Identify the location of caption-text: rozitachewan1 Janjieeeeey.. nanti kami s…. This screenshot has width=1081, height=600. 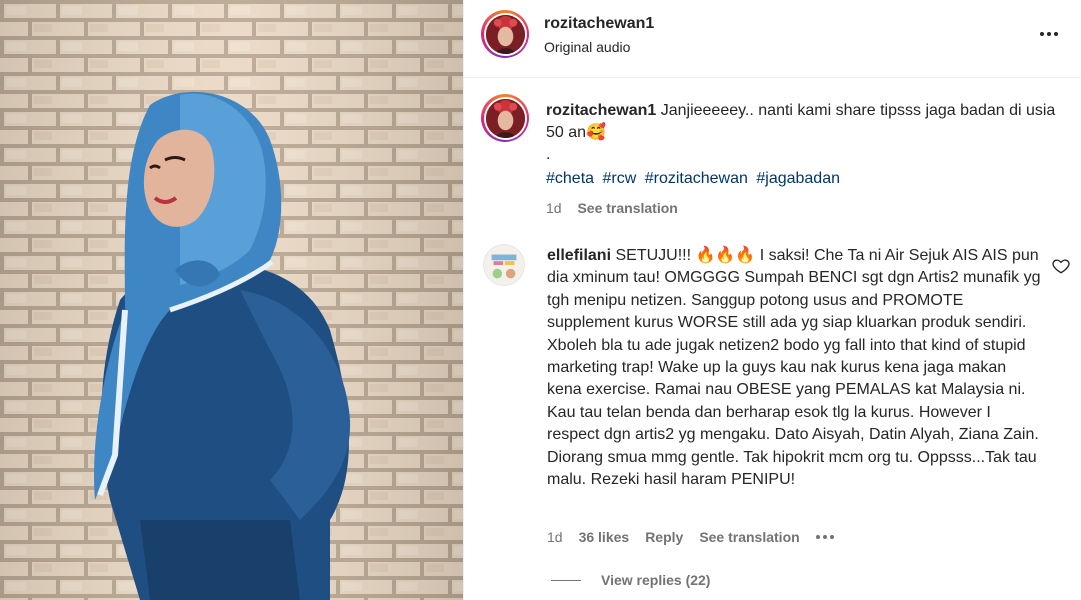
(801, 133).